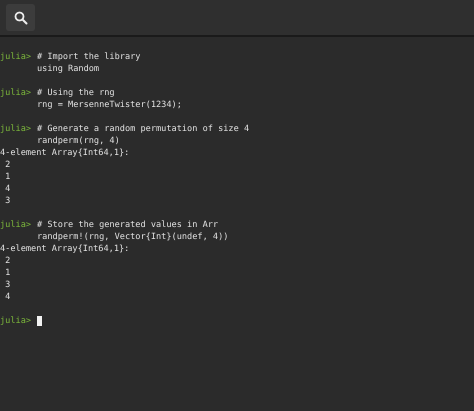 The height and width of the screenshot is (411, 474). Describe the element at coordinates (127, 225) in the screenshot. I see `code-line: # Store the generated values in Arr` at that location.